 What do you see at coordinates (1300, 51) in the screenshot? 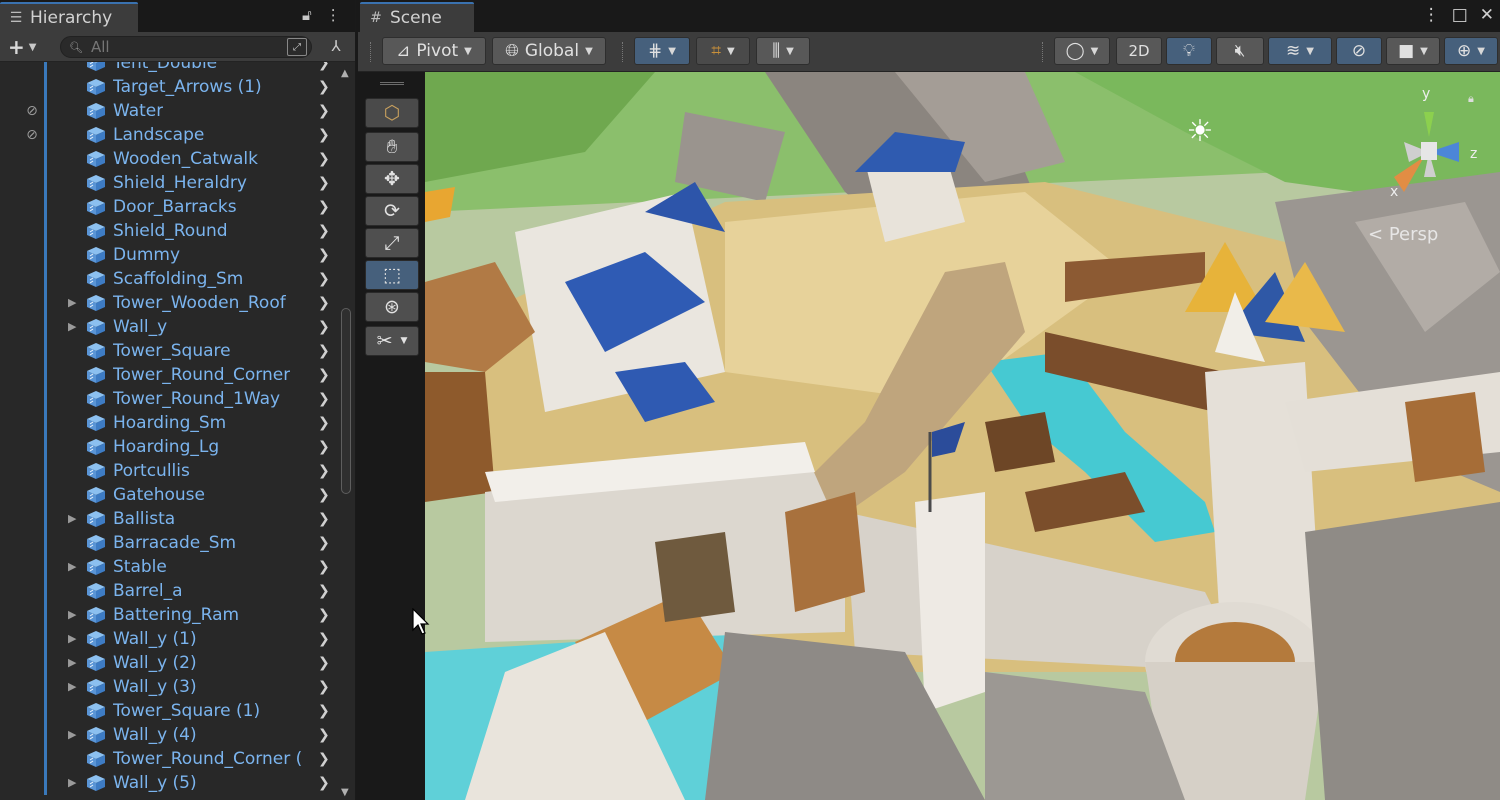
I see `effects-dropdown: ≋ ▼` at bounding box center [1300, 51].